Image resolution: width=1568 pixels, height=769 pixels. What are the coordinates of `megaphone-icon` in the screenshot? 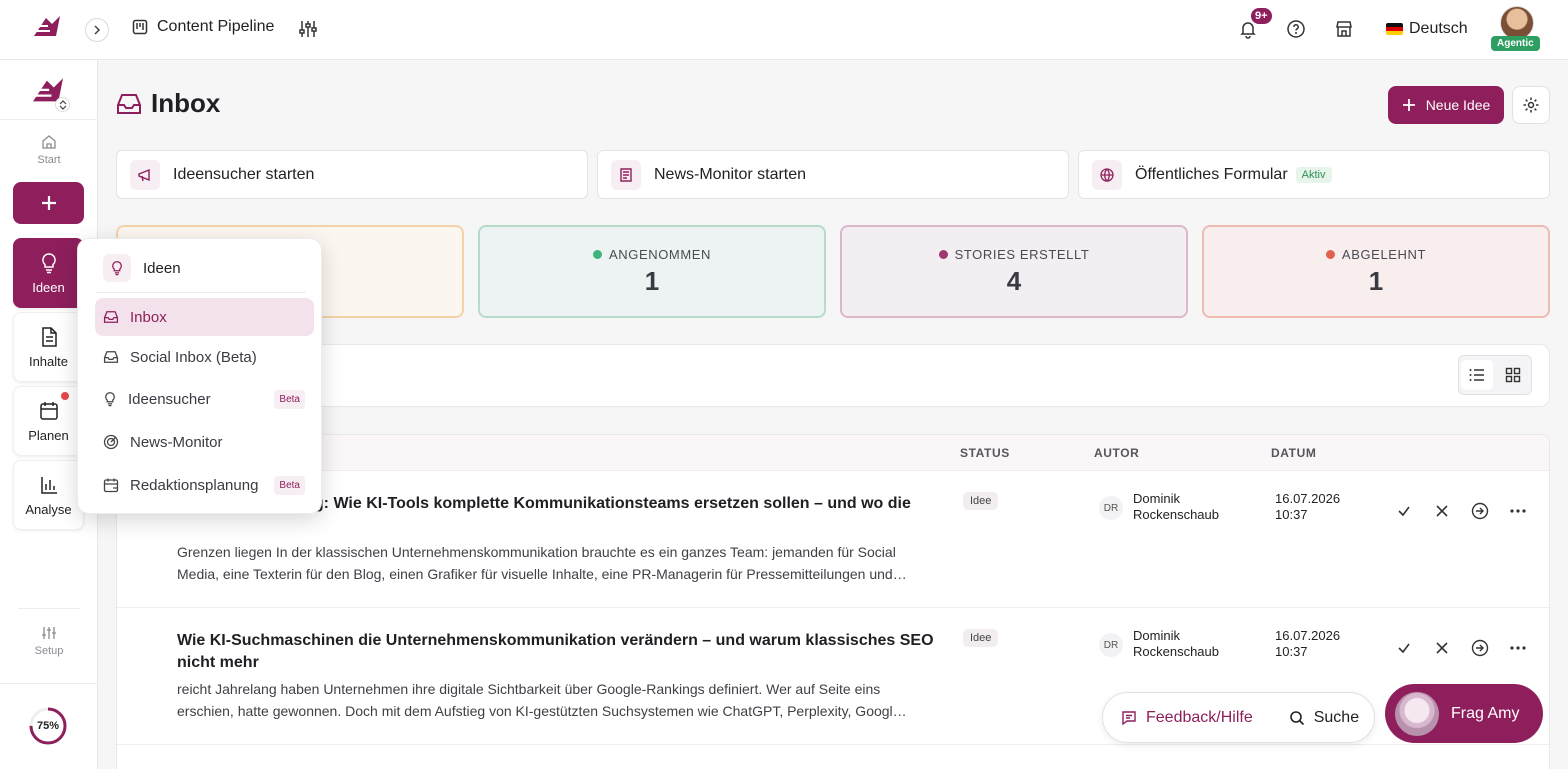 It's located at (145, 174).